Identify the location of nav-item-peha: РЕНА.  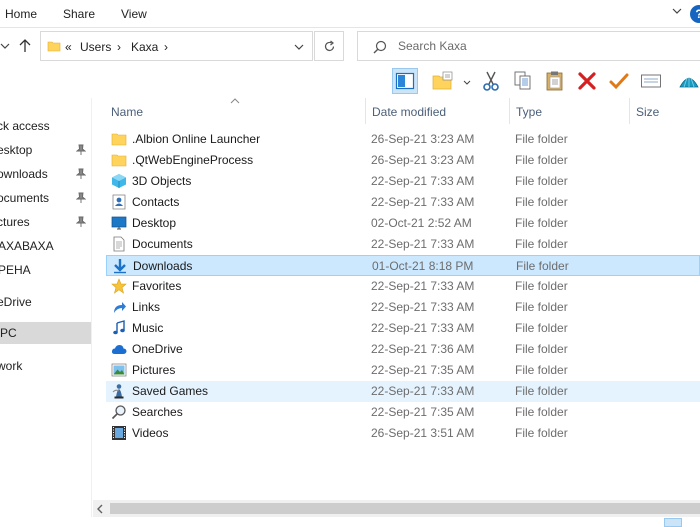
(45, 270).